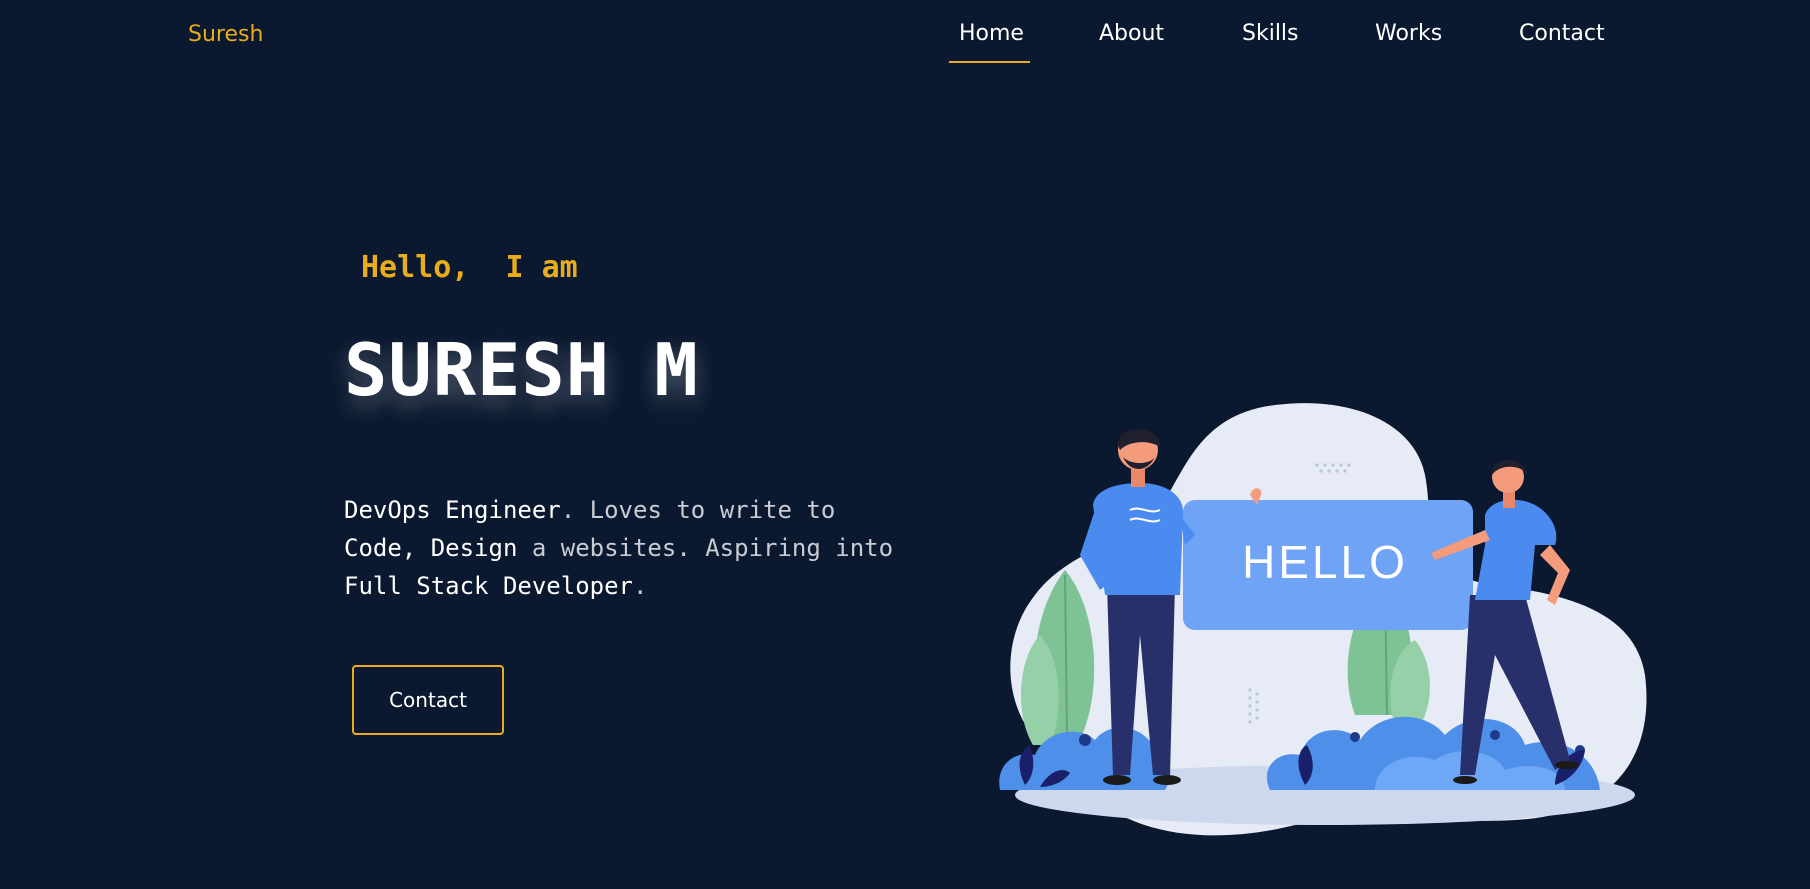  Describe the element at coordinates (705, 548) in the screenshot. I see `desc-text: a websites. Aspiring into` at that location.